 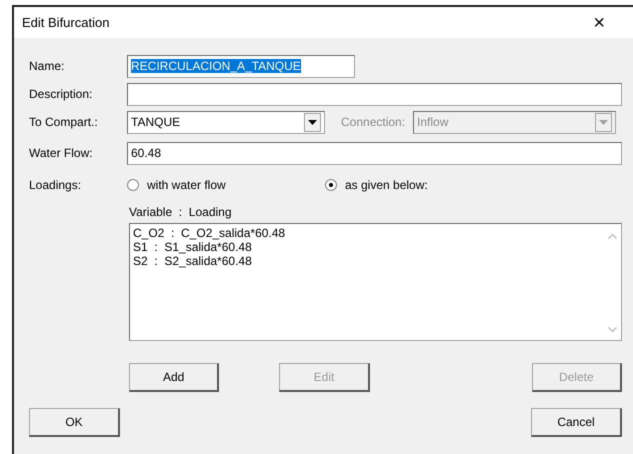 I want to click on window-title: Edit Bifurcation, so click(x=66, y=22).